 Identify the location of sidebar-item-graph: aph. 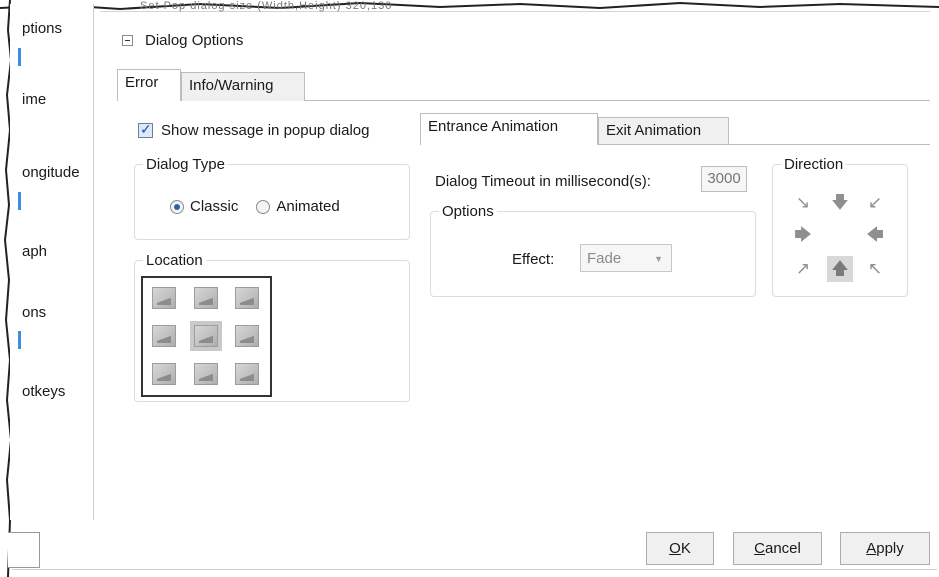
(34, 251).